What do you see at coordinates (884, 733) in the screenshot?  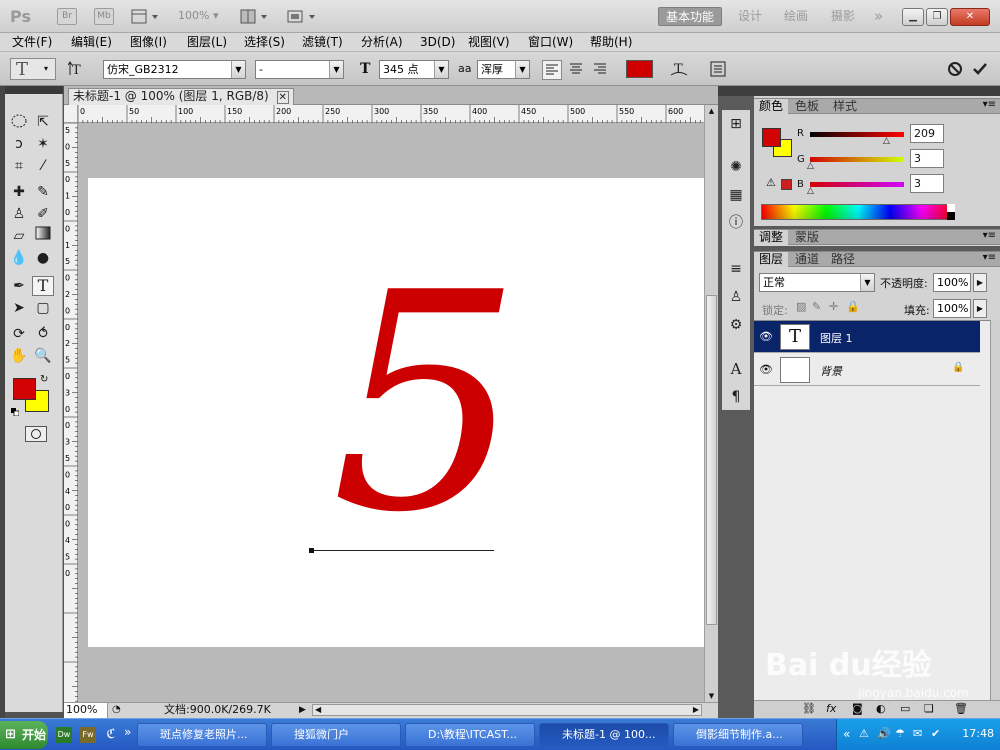 I see `tray-icon: 🔊` at bounding box center [884, 733].